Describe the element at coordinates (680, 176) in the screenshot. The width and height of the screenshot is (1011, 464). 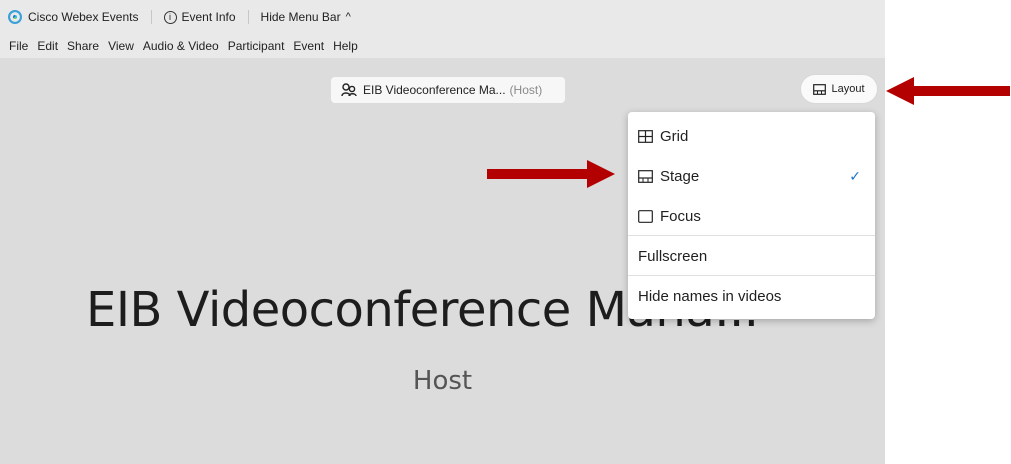
I see `layout-option-stage-label: Stage` at that location.